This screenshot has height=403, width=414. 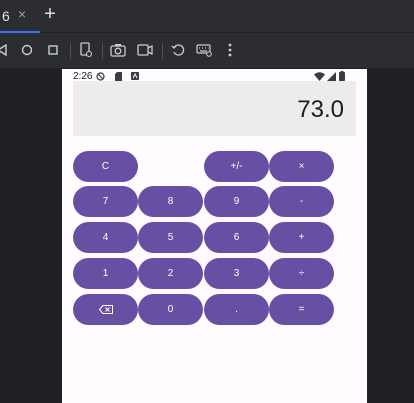 I want to click on do-not-disturb-icon, so click(x=100, y=76).